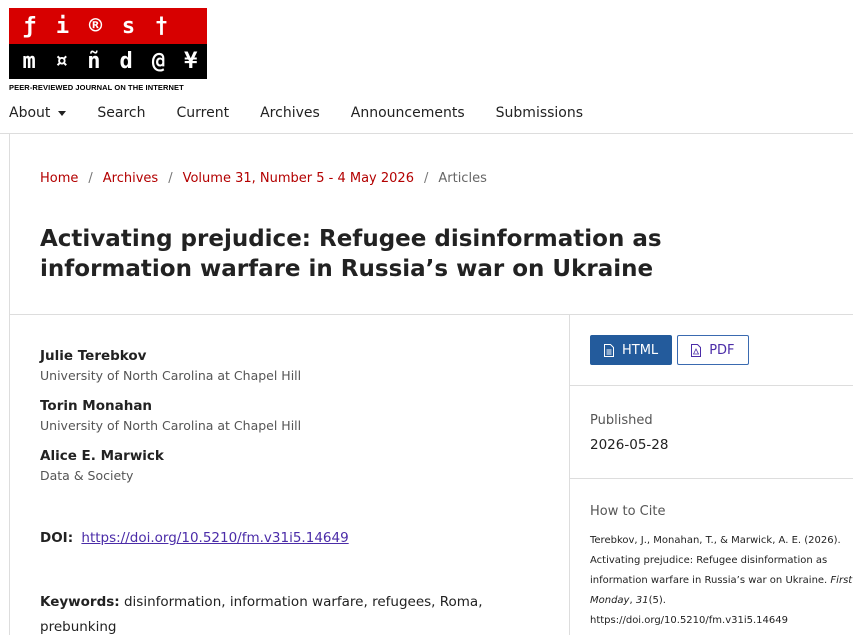 The height and width of the screenshot is (635, 853). What do you see at coordinates (629, 445) in the screenshot?
I see `published-date: 2026-05-28` at bounding box center [629, 445].